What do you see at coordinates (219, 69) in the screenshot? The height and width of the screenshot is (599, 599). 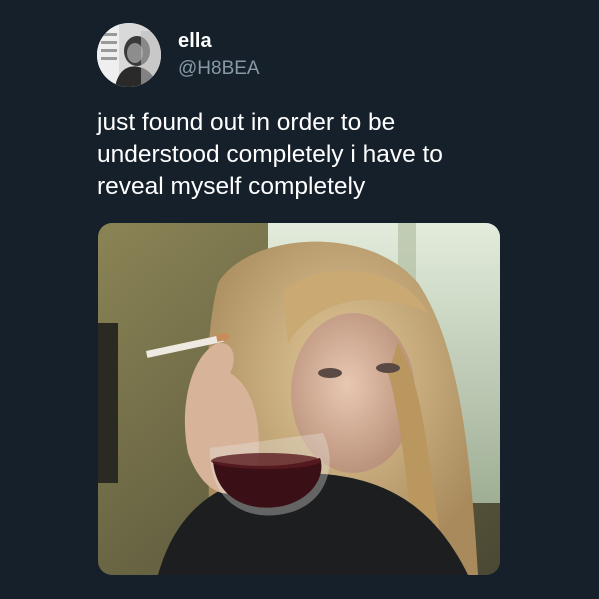 I see `user-handle: @H8BEA` at bounding box center [219, 69].